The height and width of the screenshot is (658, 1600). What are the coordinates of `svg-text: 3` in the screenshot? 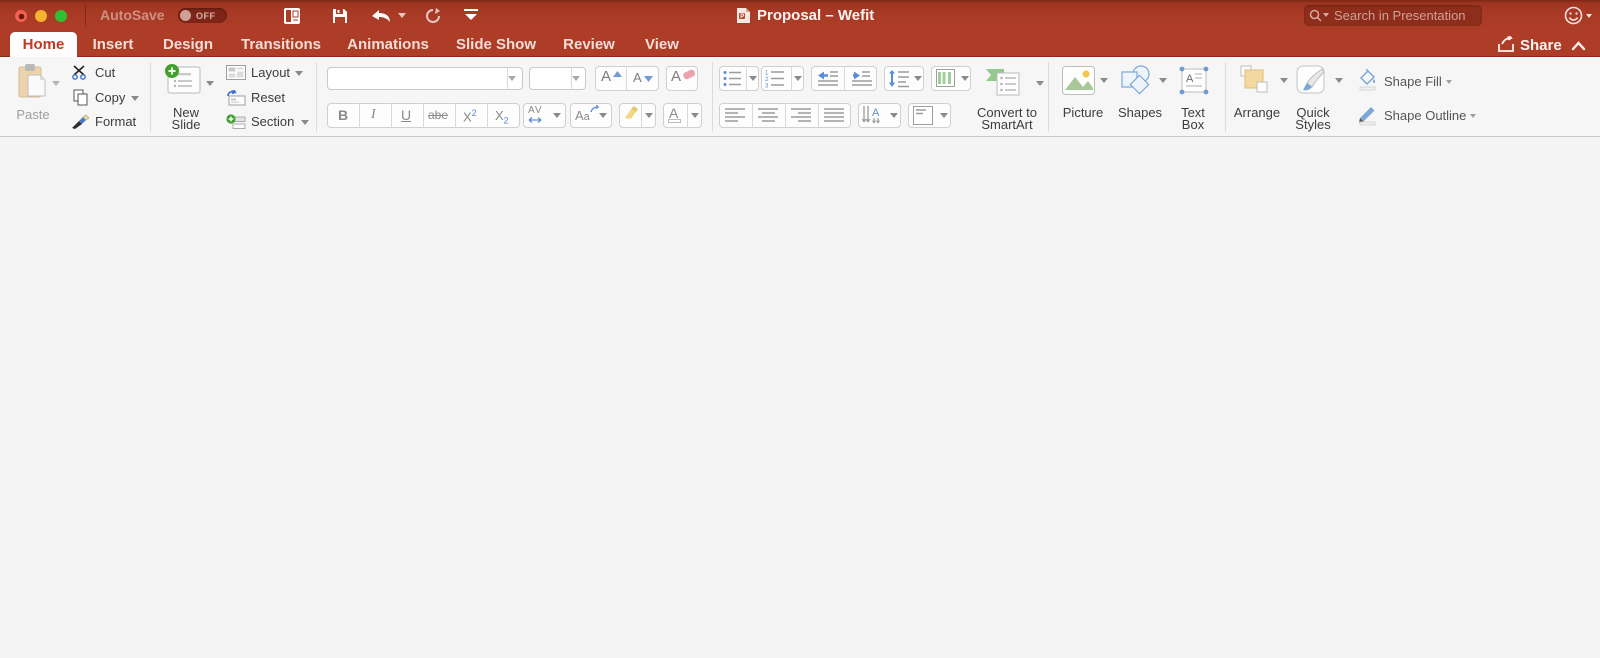 It's located at (767, 86).